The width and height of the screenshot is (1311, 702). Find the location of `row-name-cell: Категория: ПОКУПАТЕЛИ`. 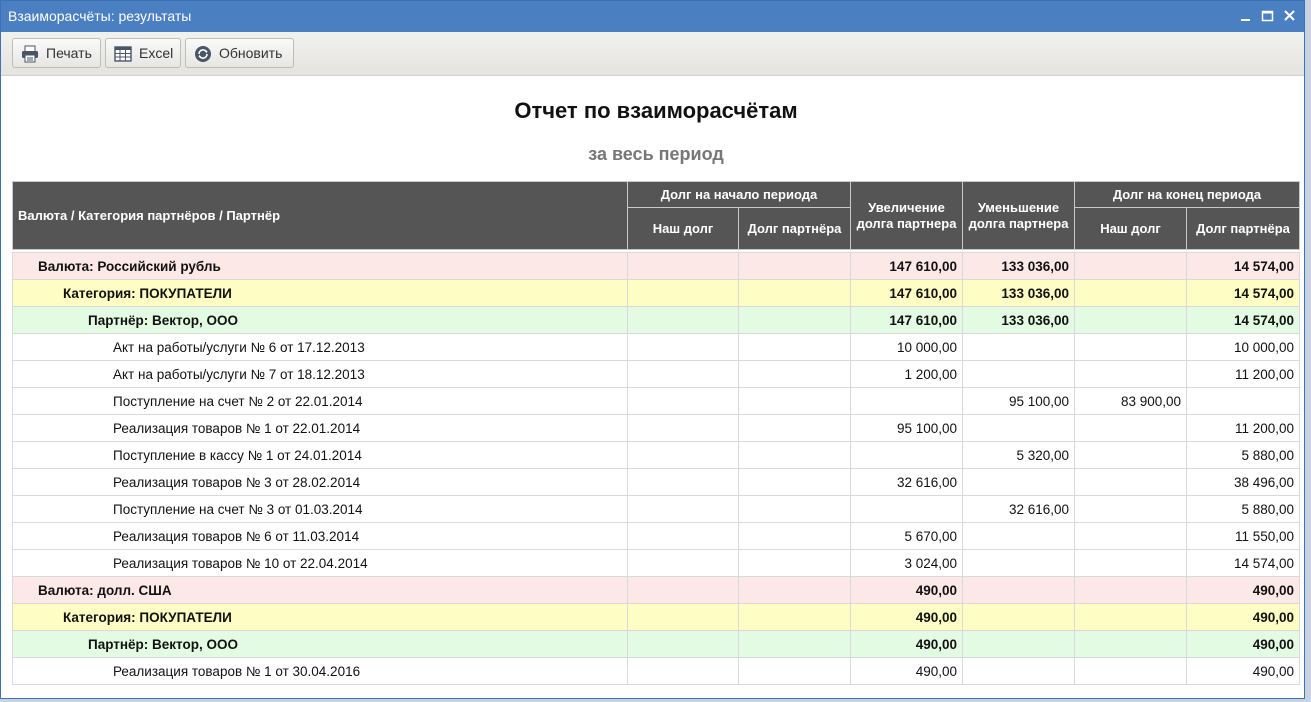

row-name-cell: Категория: ПОКУПАТЕЛИ is located at coordinates (320, 293).